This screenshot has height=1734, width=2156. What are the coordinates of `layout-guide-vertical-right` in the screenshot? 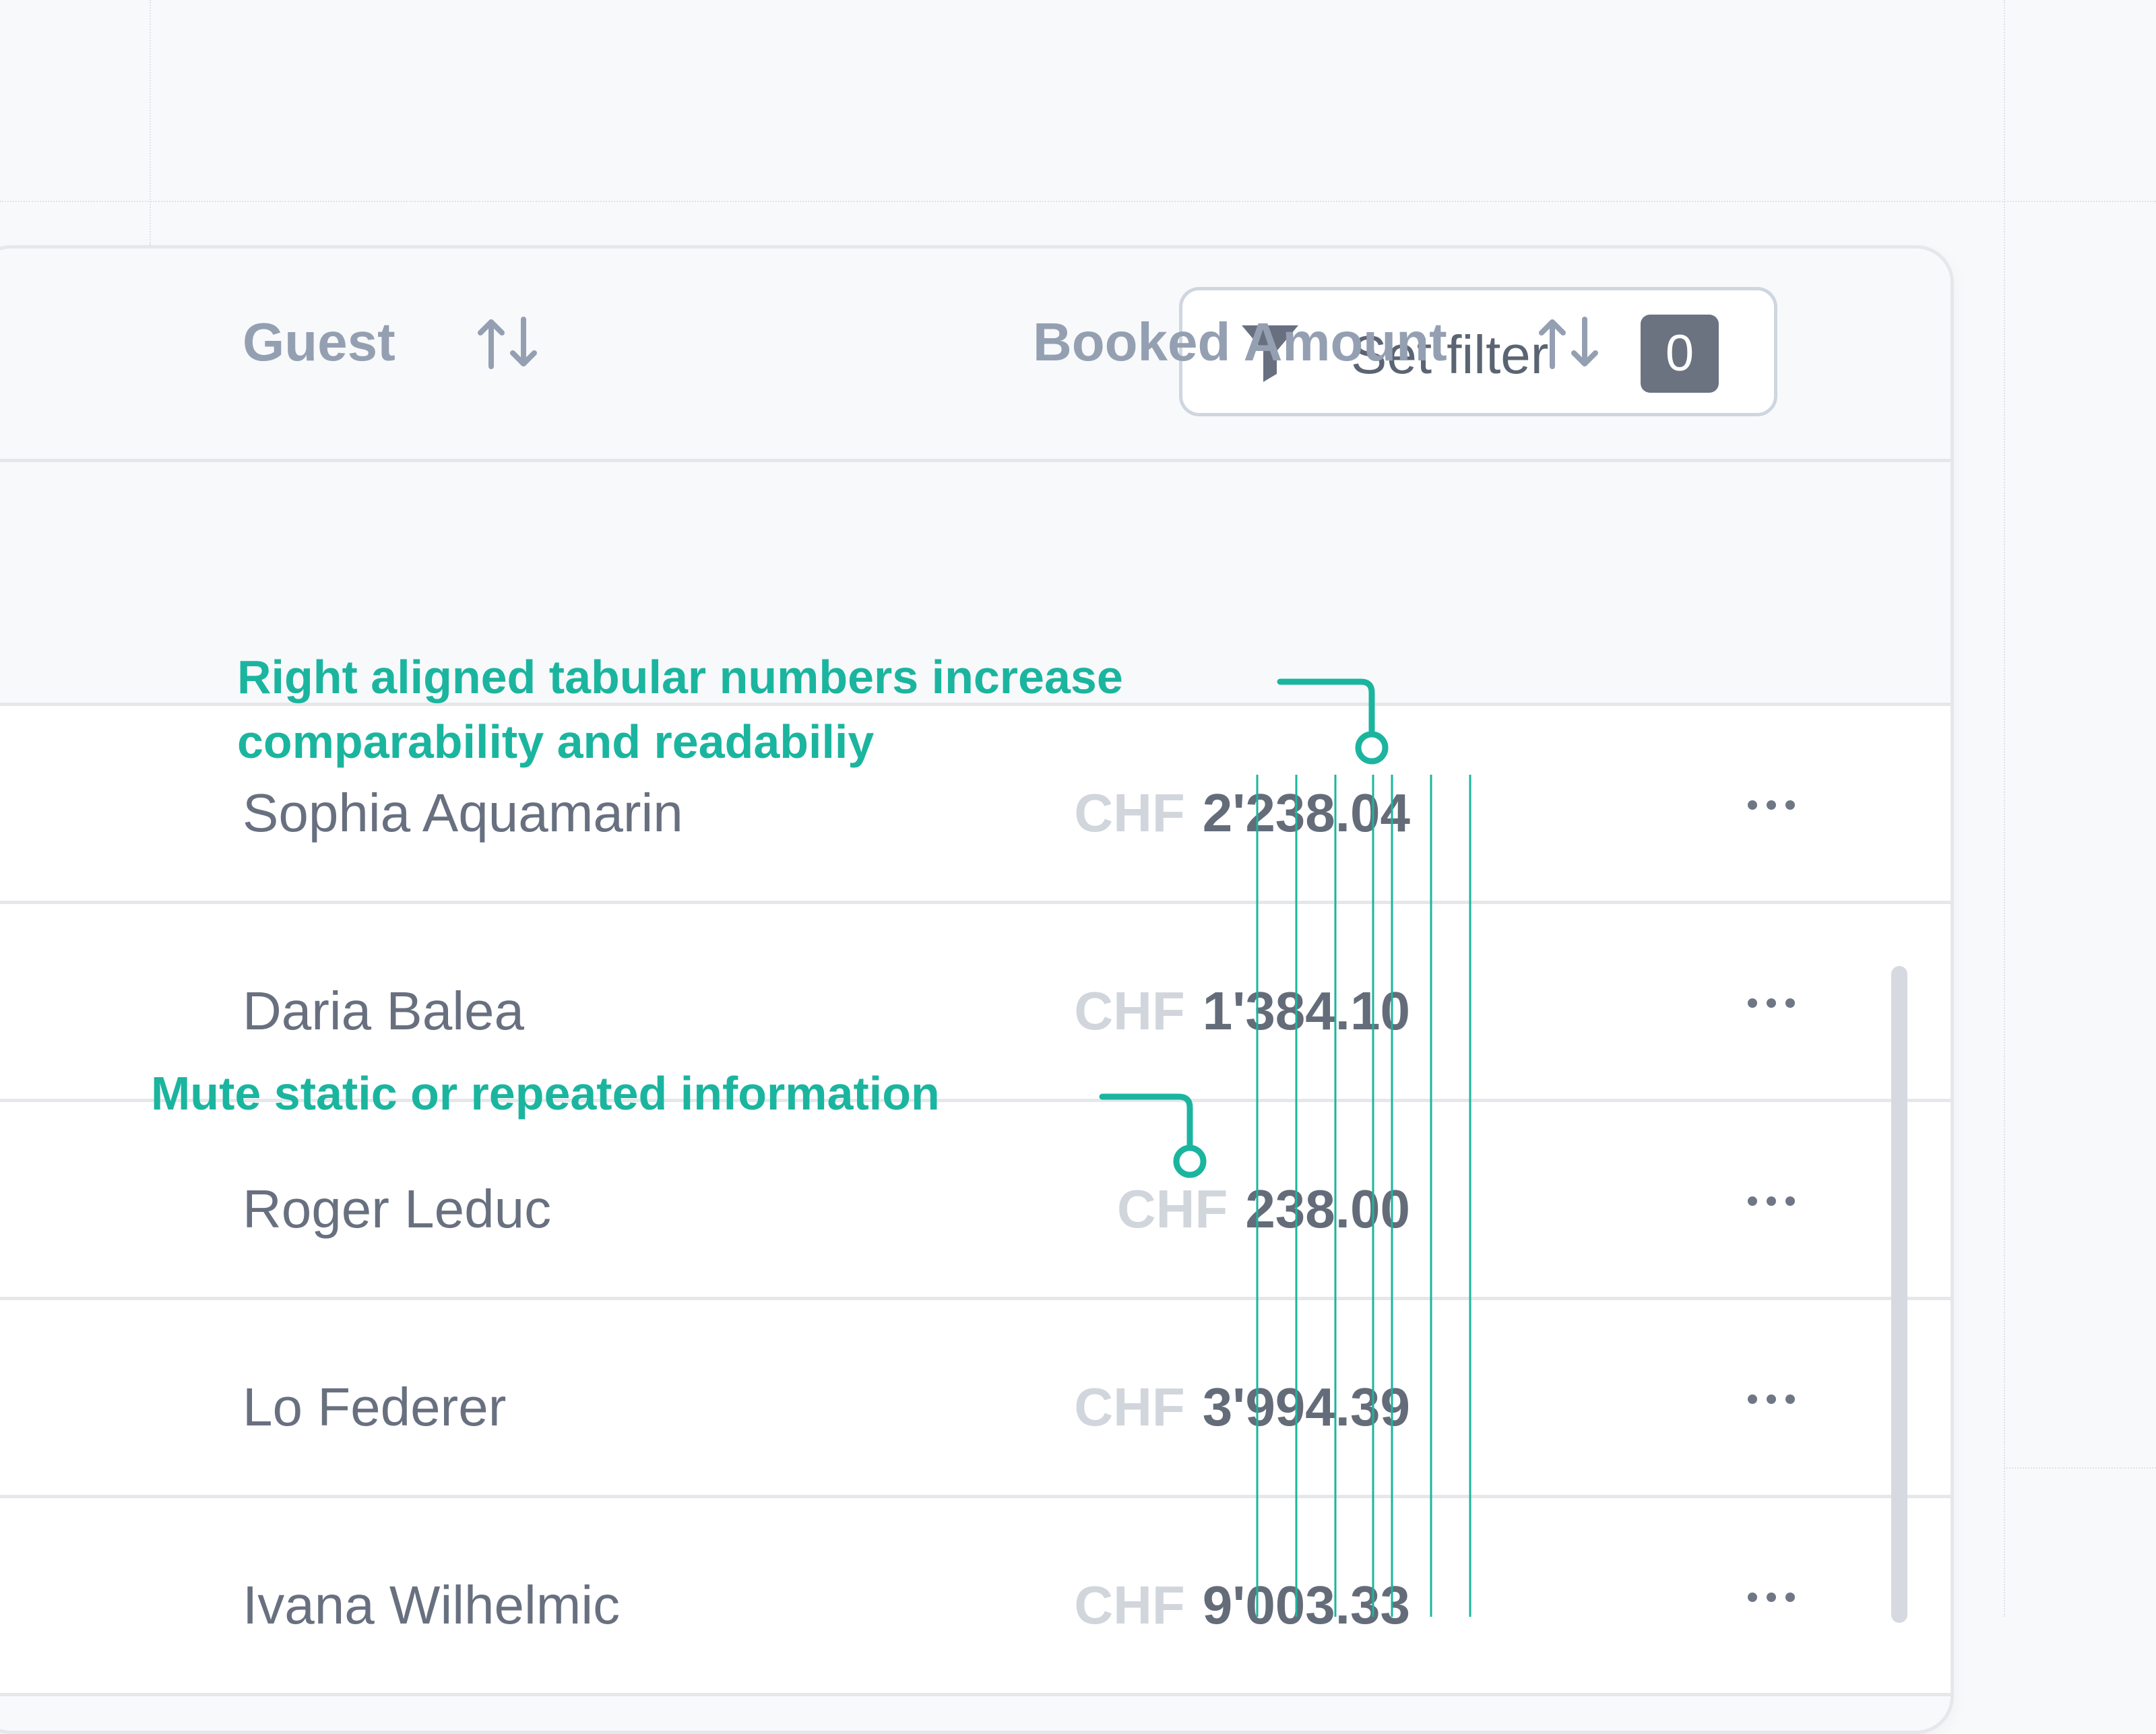 It's located at (2004, 808).